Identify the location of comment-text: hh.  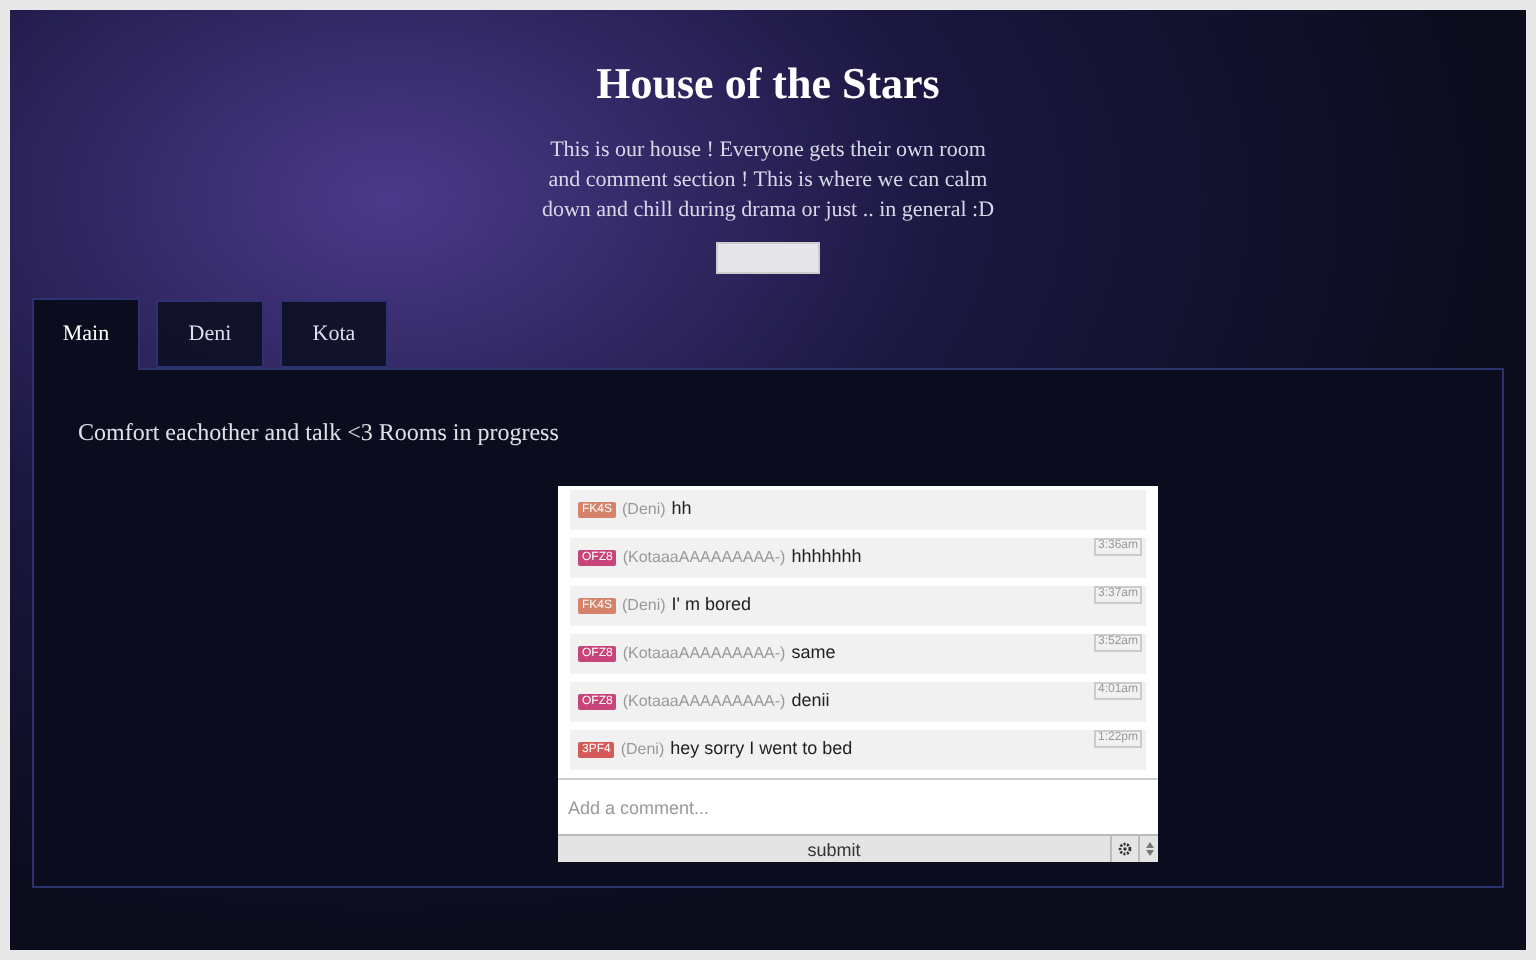
(681, 509).